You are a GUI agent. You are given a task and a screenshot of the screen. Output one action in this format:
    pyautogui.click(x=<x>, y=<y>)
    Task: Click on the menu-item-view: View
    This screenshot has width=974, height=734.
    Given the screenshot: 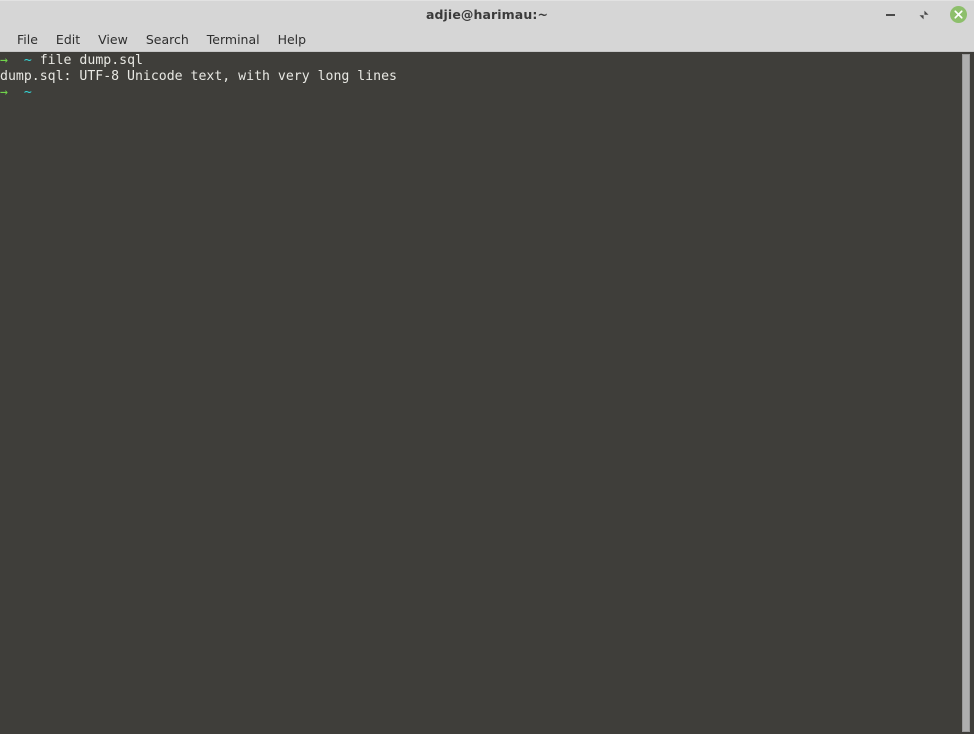 What is the action you would take?
    pyautogui.click(x=113, y=39)
    